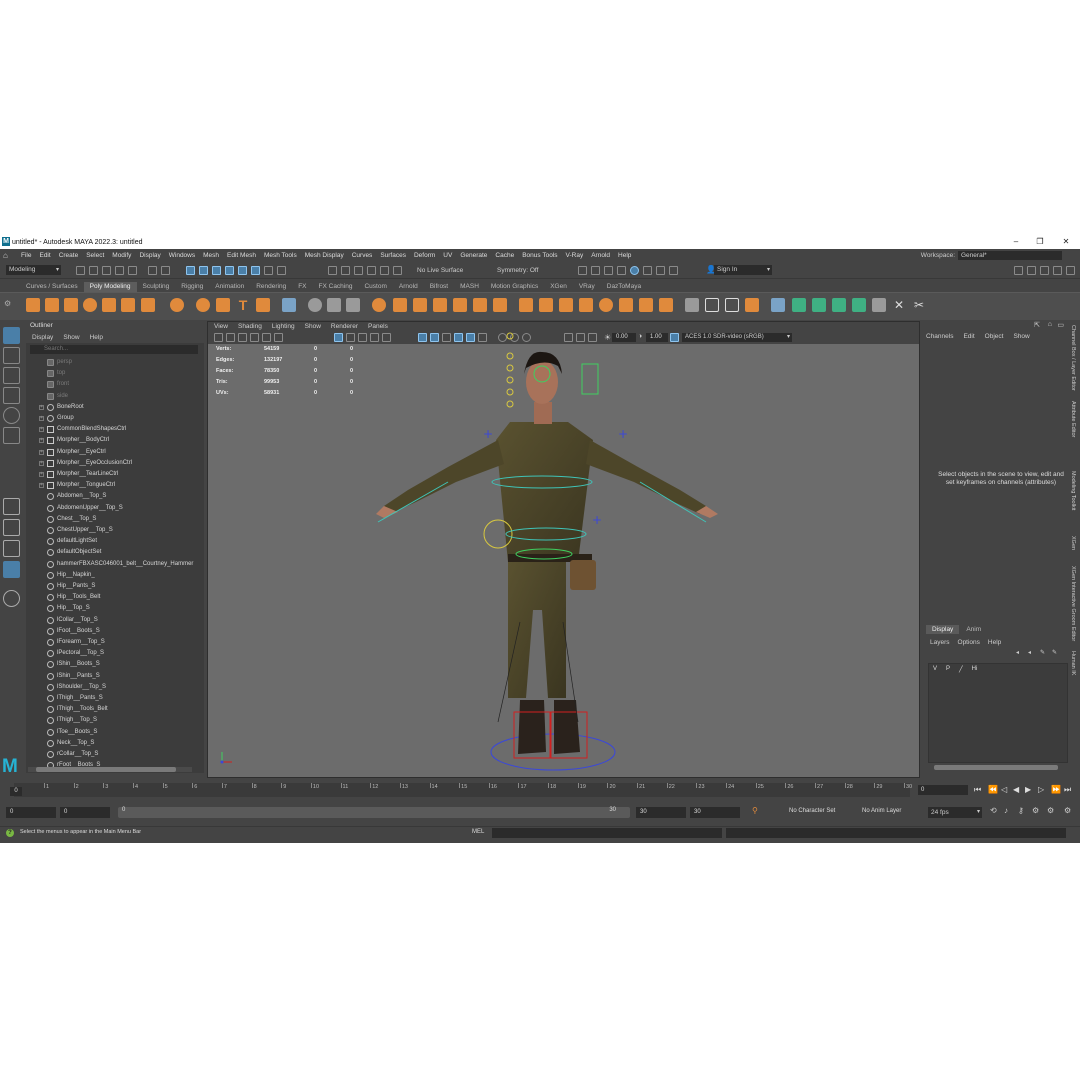 This screenshot has width=1080, height=1080. What do you see at coordinates (504, 255) in the screenshot?
I see `menu-cache: Cache` at bounding box center [504, 255].